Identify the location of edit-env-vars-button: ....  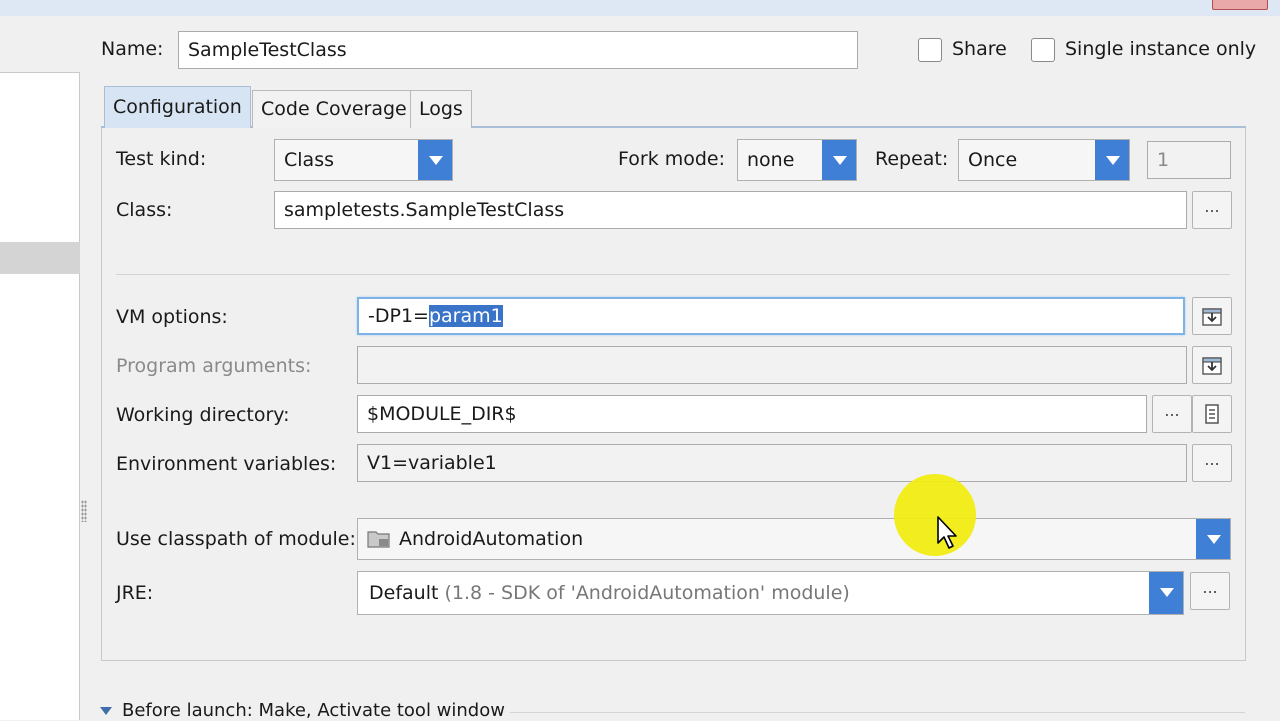
(1212, 463).